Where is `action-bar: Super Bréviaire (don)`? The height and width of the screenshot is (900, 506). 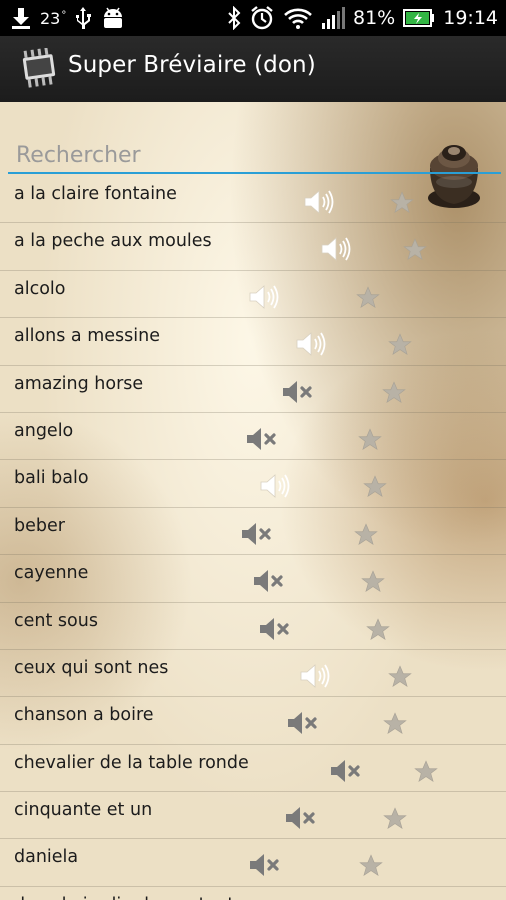 action-bar: Super Bréviaire (don) is located at coordinates (253, 70).